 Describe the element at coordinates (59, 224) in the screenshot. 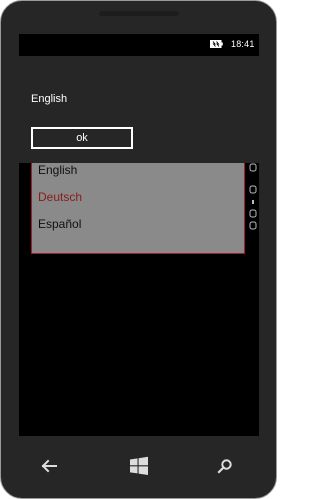

I see `list-item-espanol: Español` at that location.